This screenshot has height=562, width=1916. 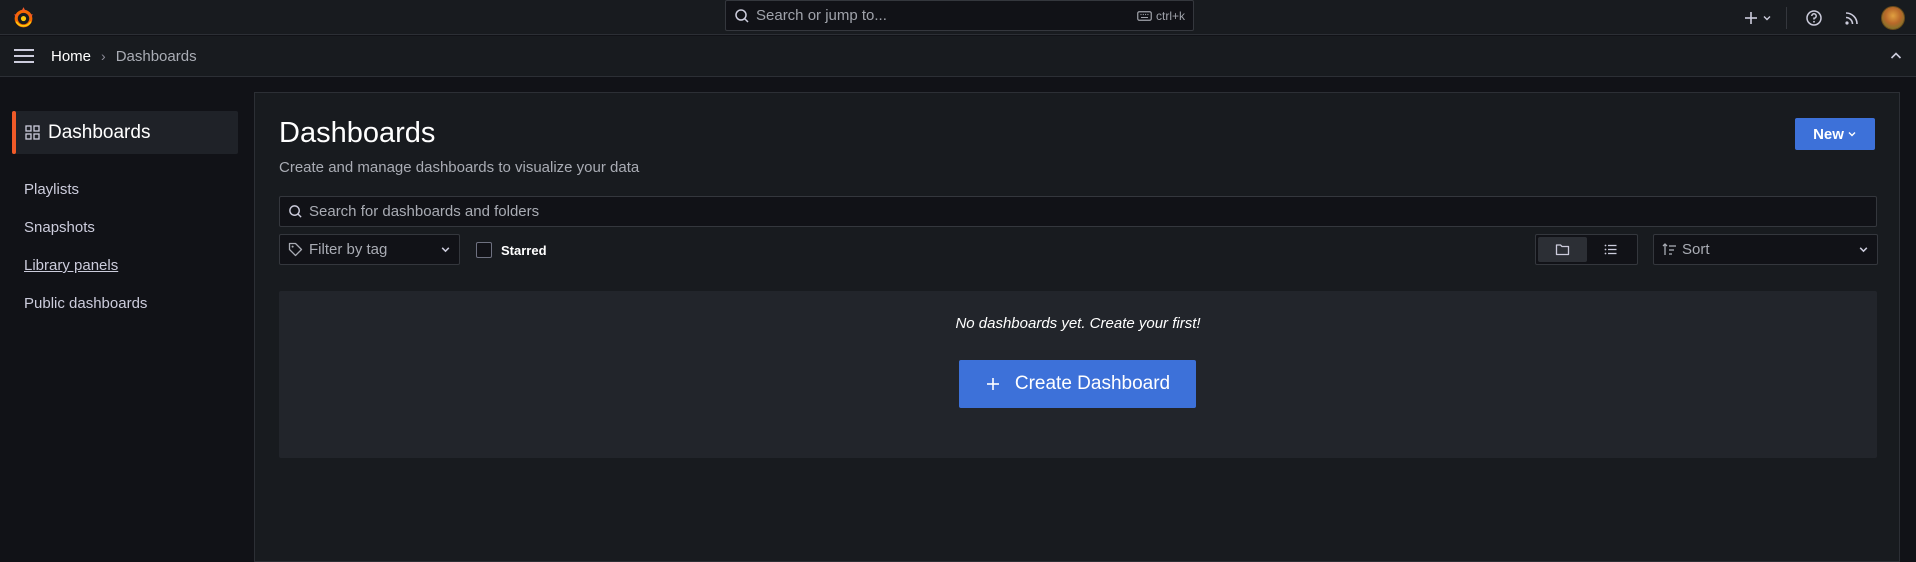 What do you see at coordinates (424, 211) in the screenshot?
I see `dashboard-search-placeholder: Search for dashboards and folders` at bounding box center [424, 211].